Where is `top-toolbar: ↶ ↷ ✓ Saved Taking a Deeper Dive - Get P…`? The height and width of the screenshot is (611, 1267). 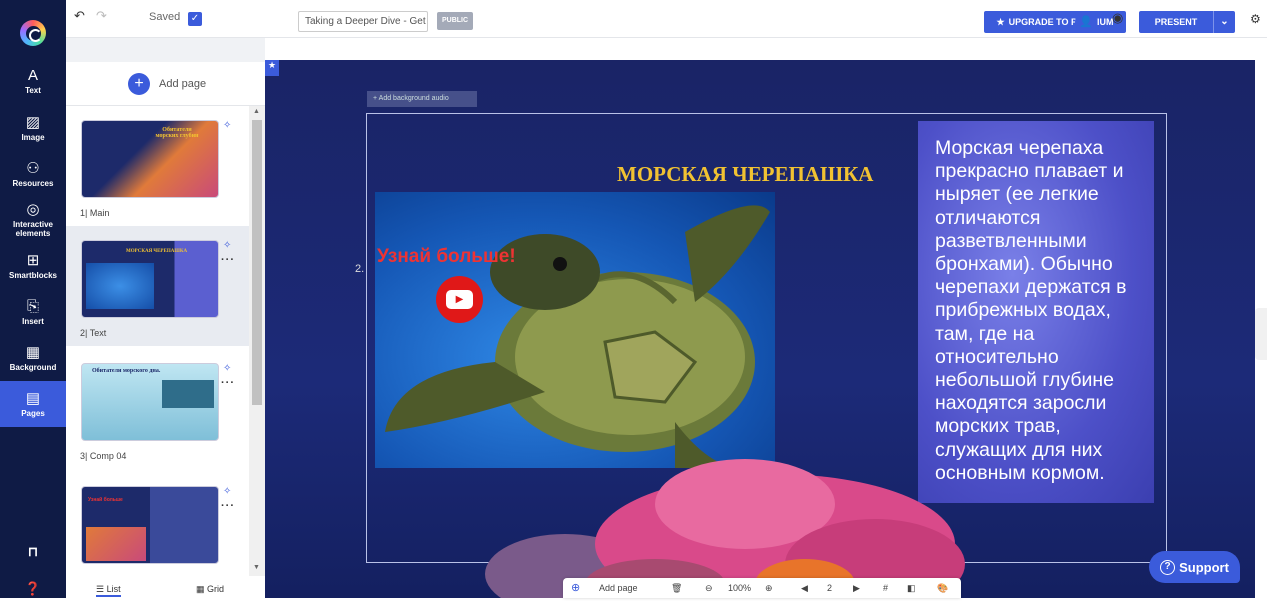
top-toolbar: ↶ ↷ ✓ Saved Taking a Deeper Dive - Get P… is located at coordinates (666, 19).